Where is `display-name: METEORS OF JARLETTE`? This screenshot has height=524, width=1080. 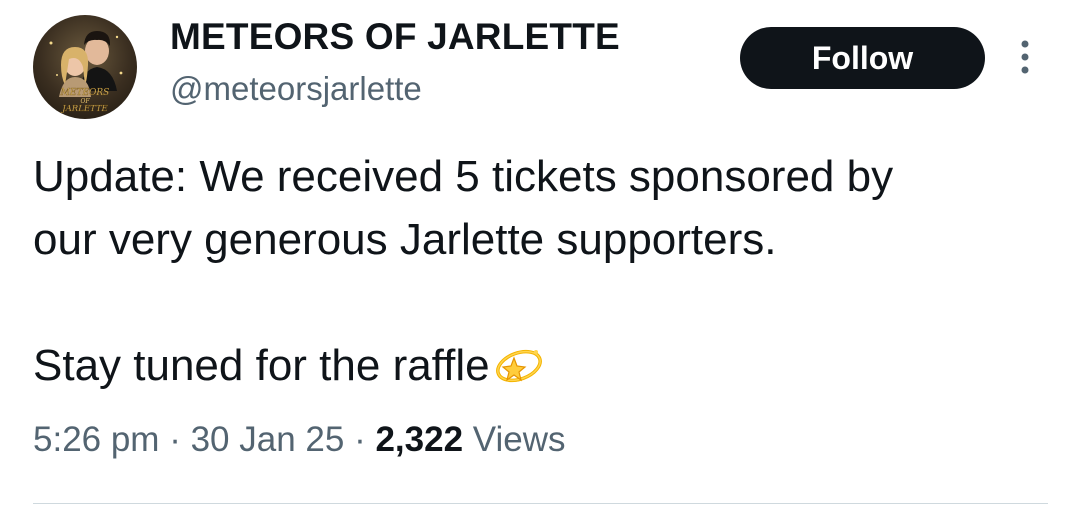
display-name: METEORS OF JARLETTE is located at coordinates (395, 37).